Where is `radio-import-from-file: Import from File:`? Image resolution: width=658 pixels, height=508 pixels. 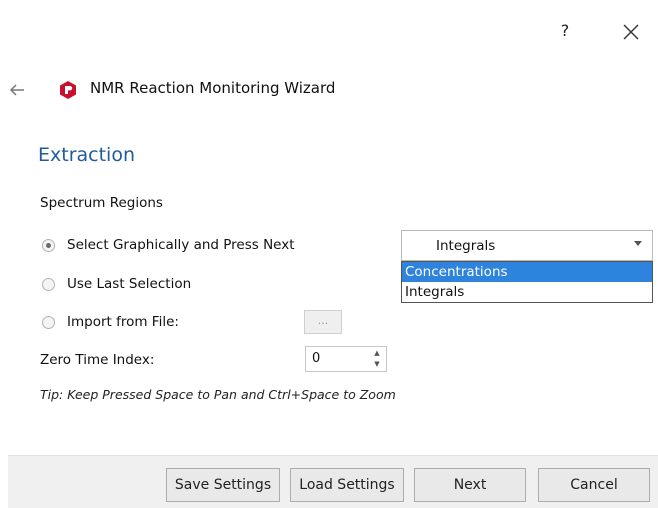 radio-import-from-file: Import from File: is located at coordinates (110, 322).